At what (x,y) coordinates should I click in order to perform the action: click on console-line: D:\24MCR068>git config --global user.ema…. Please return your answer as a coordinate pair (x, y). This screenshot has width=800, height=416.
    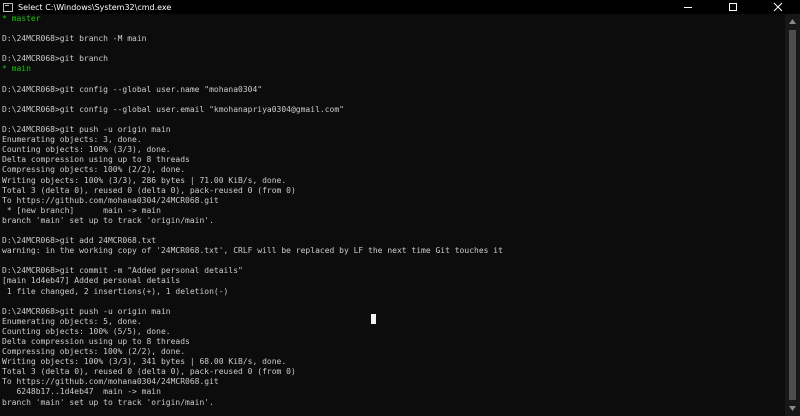
    Looking at the image, I should click on (173, 109).